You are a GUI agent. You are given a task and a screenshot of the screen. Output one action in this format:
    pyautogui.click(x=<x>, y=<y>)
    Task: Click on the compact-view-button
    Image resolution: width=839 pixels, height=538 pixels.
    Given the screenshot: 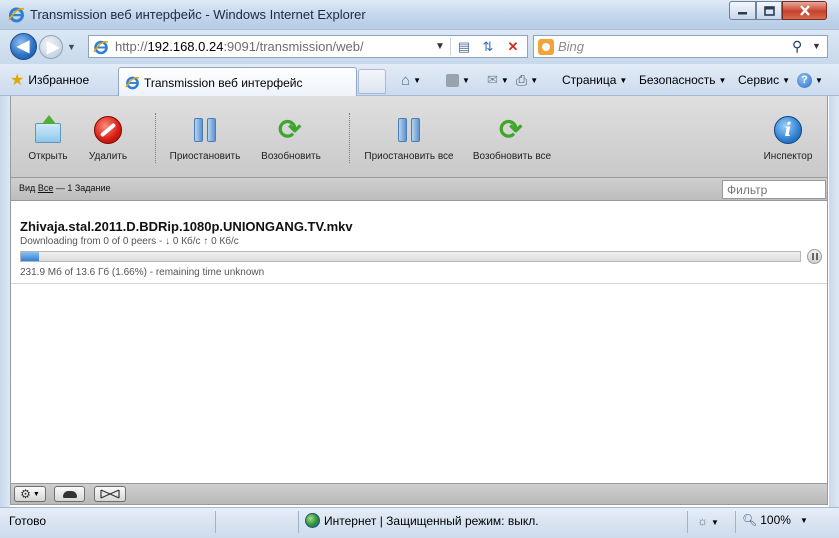 What is the action you would take?
    pyautogui.click(x=110, y=494)
    